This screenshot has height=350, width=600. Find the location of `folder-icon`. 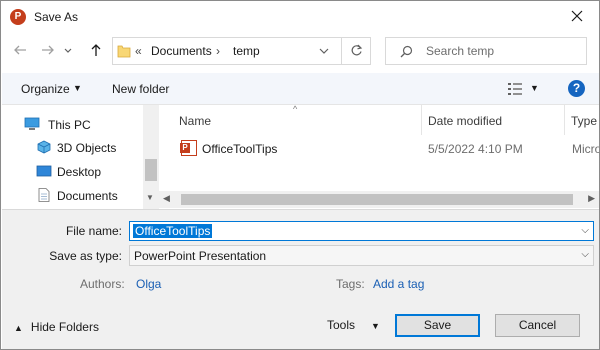

folder-icon is located at coordinates (124, 51).